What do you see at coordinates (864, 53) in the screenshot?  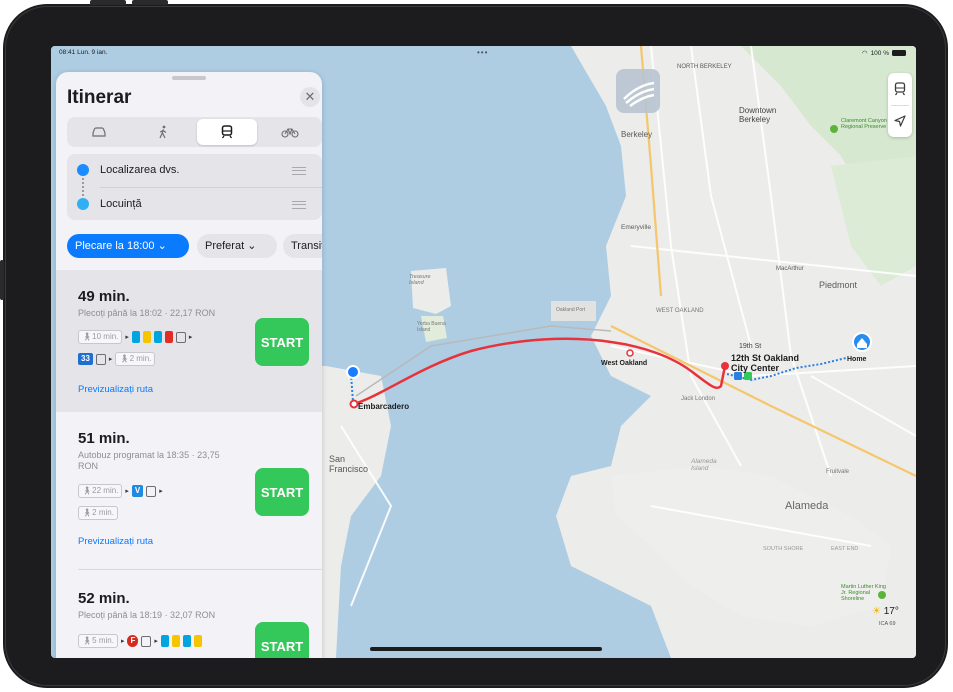 I see `wifi-icon: ◠` at bounding box center [864, 53].